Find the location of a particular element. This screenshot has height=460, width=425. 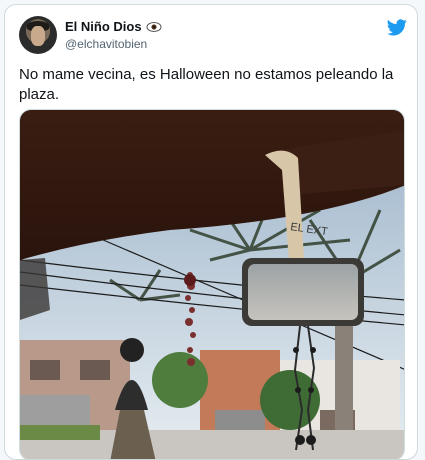

eye-icon is located at coordinates (154, 26).